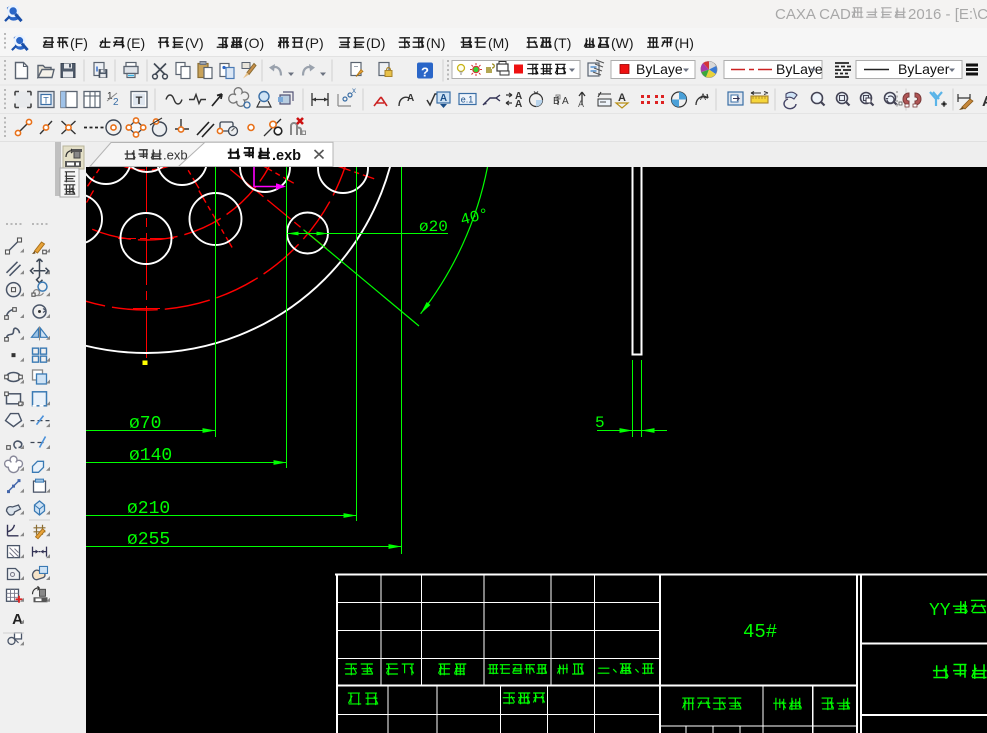  Describe the element at coordinates (150, 456) in the screenshot. I see `svg-text: ø140` at that location.